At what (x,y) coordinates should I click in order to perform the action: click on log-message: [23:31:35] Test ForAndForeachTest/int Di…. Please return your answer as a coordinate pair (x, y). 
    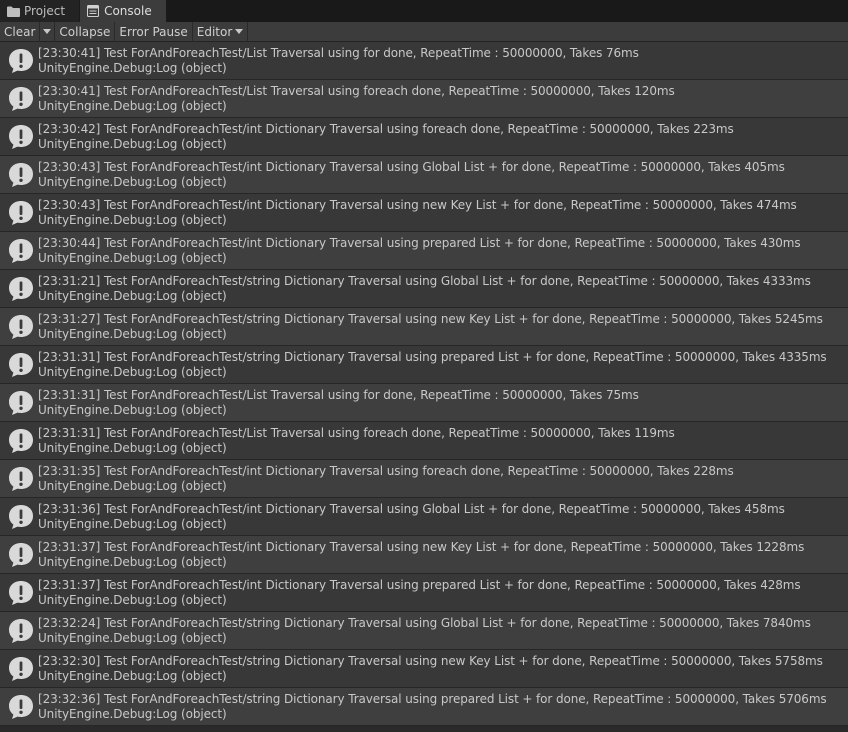
    Looking at the image, I should click on (386, 470).